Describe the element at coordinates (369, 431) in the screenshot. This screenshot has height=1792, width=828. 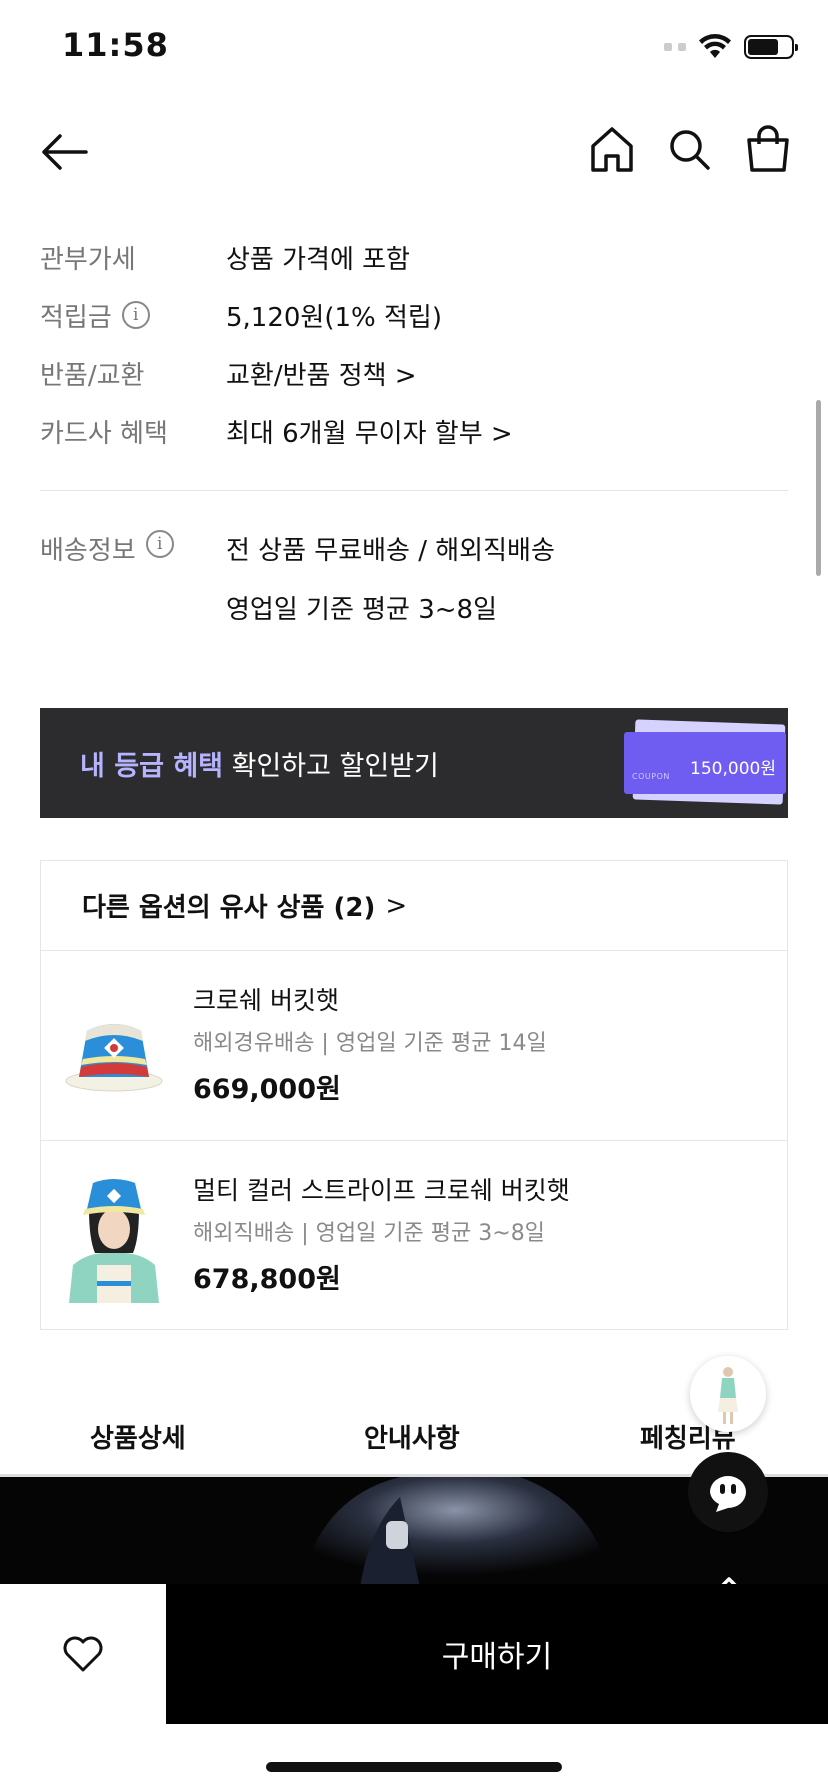
I see `card-benefits-link: 최대 6개월 무이자 할부 >` at that location.